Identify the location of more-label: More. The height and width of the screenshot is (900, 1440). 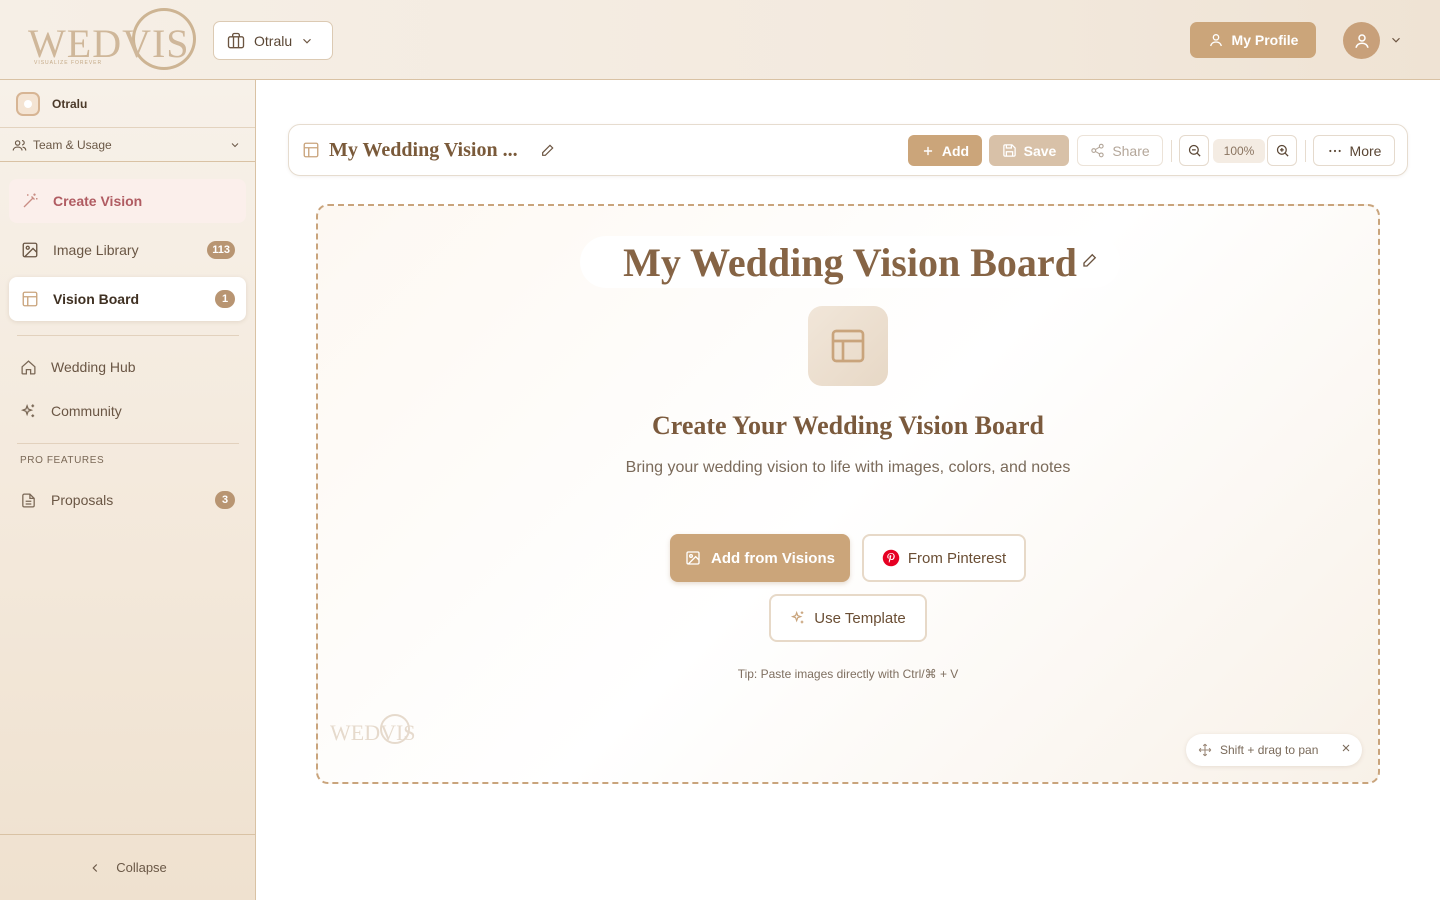
(1365, 150).